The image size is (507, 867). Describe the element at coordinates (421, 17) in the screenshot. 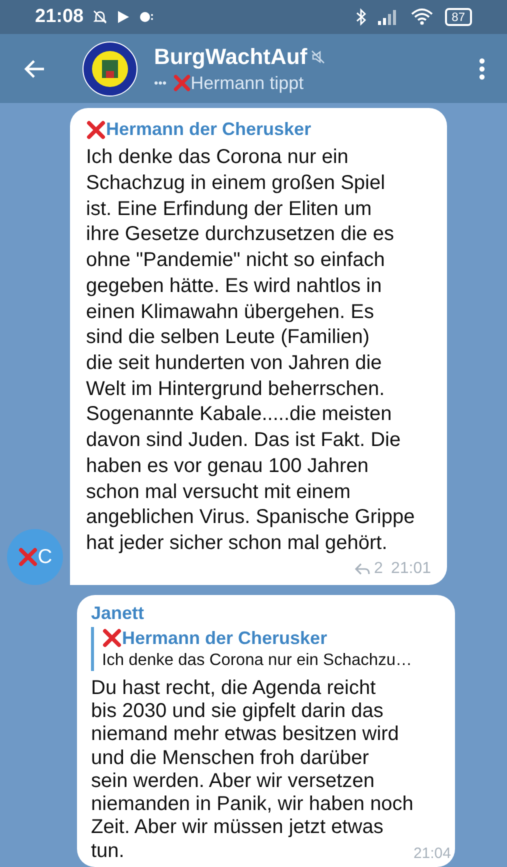

I see `wifi-icon` at that location.